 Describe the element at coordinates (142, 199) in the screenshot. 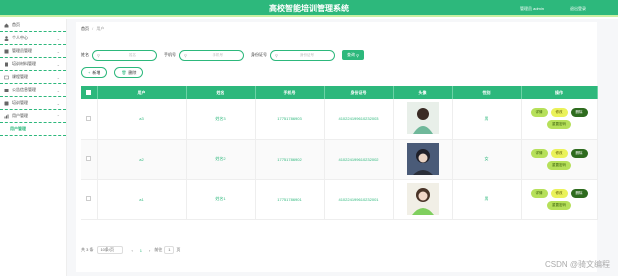

I see `cell-user: a1` at that location.